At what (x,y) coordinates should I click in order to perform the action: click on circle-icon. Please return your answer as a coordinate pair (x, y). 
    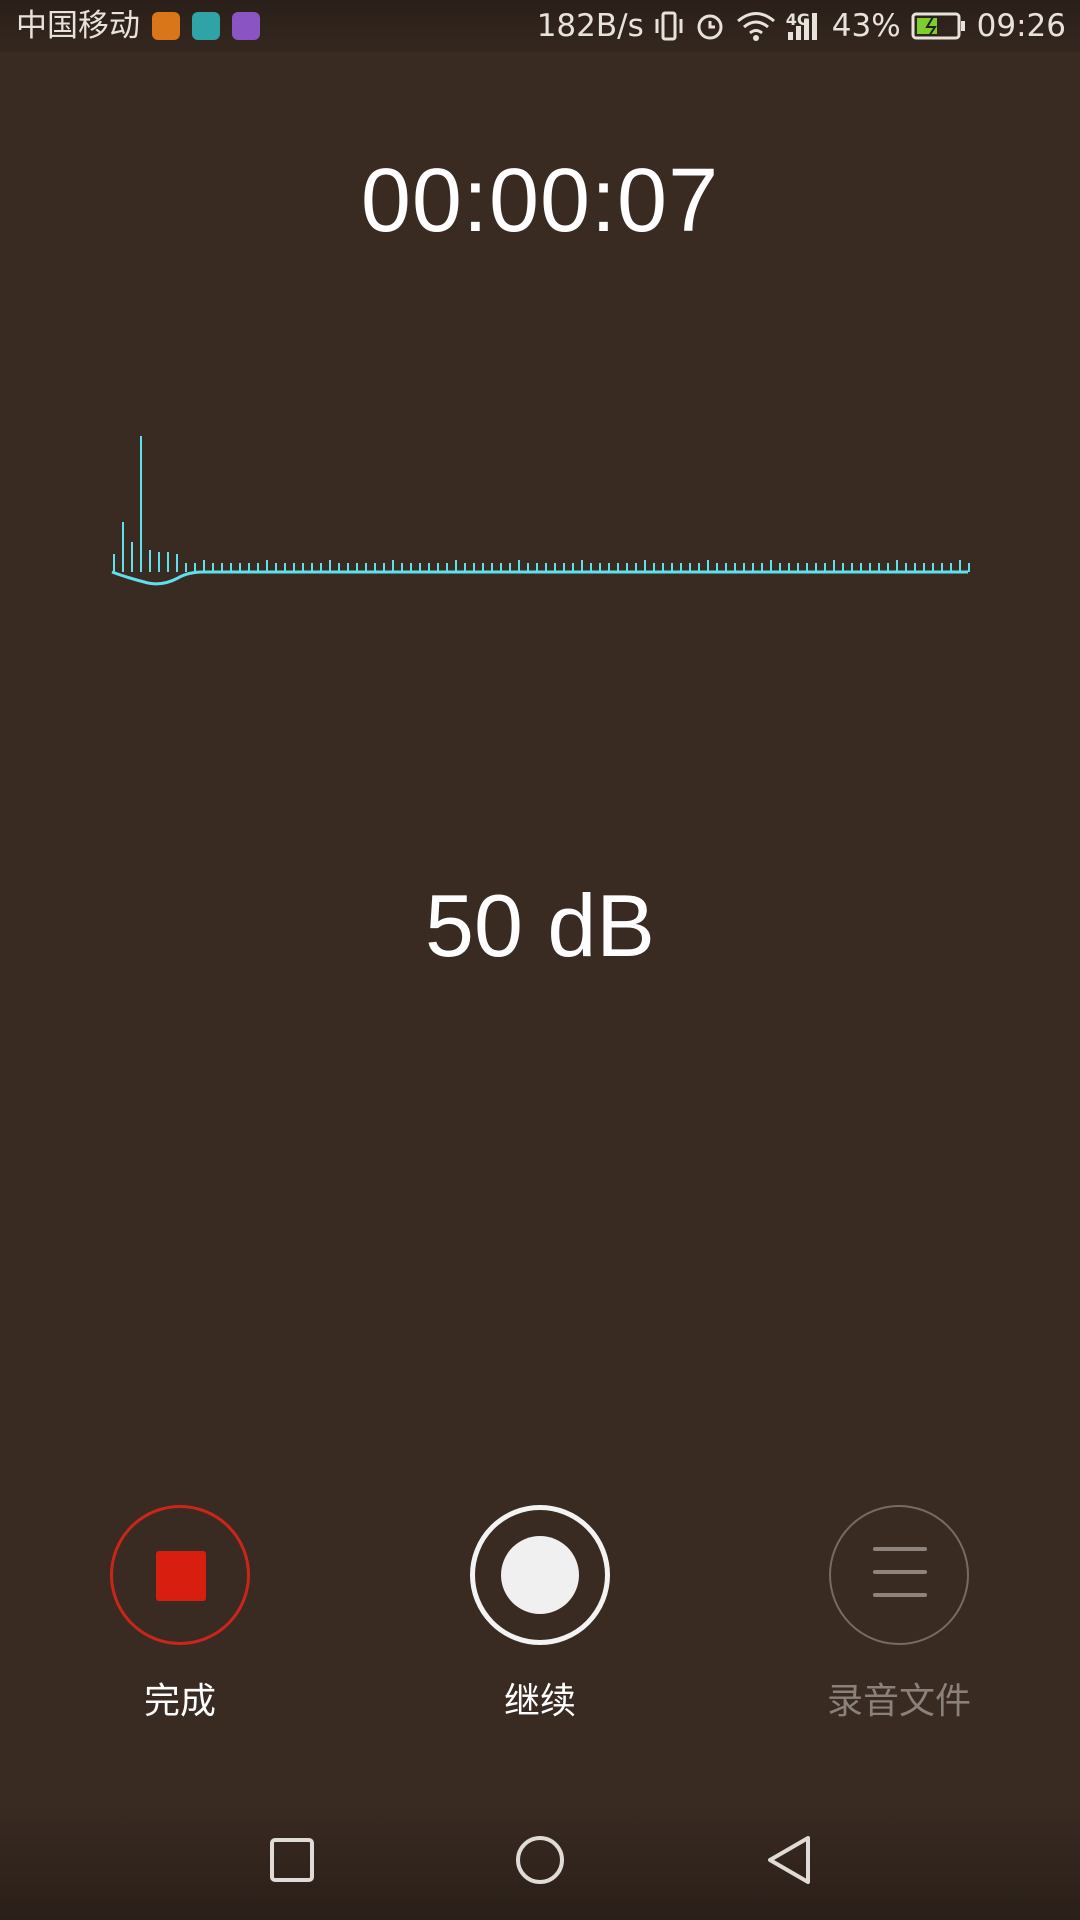
    Looking at the image, I should click on (540, 1860).